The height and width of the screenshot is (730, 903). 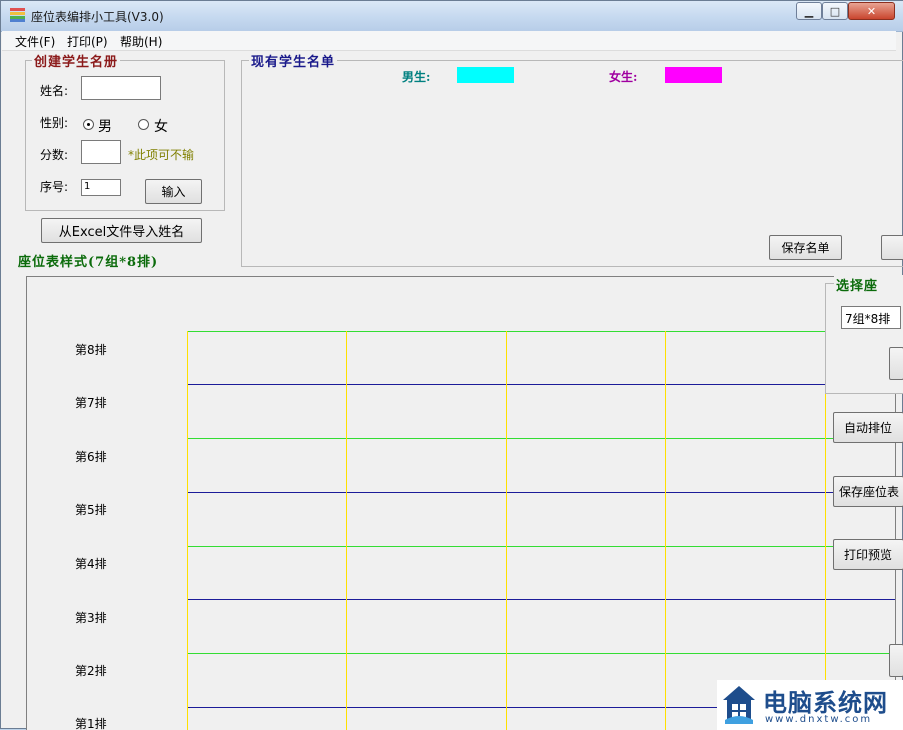 I want to click on female-radio-label: 女, so click(x=161, y=126).